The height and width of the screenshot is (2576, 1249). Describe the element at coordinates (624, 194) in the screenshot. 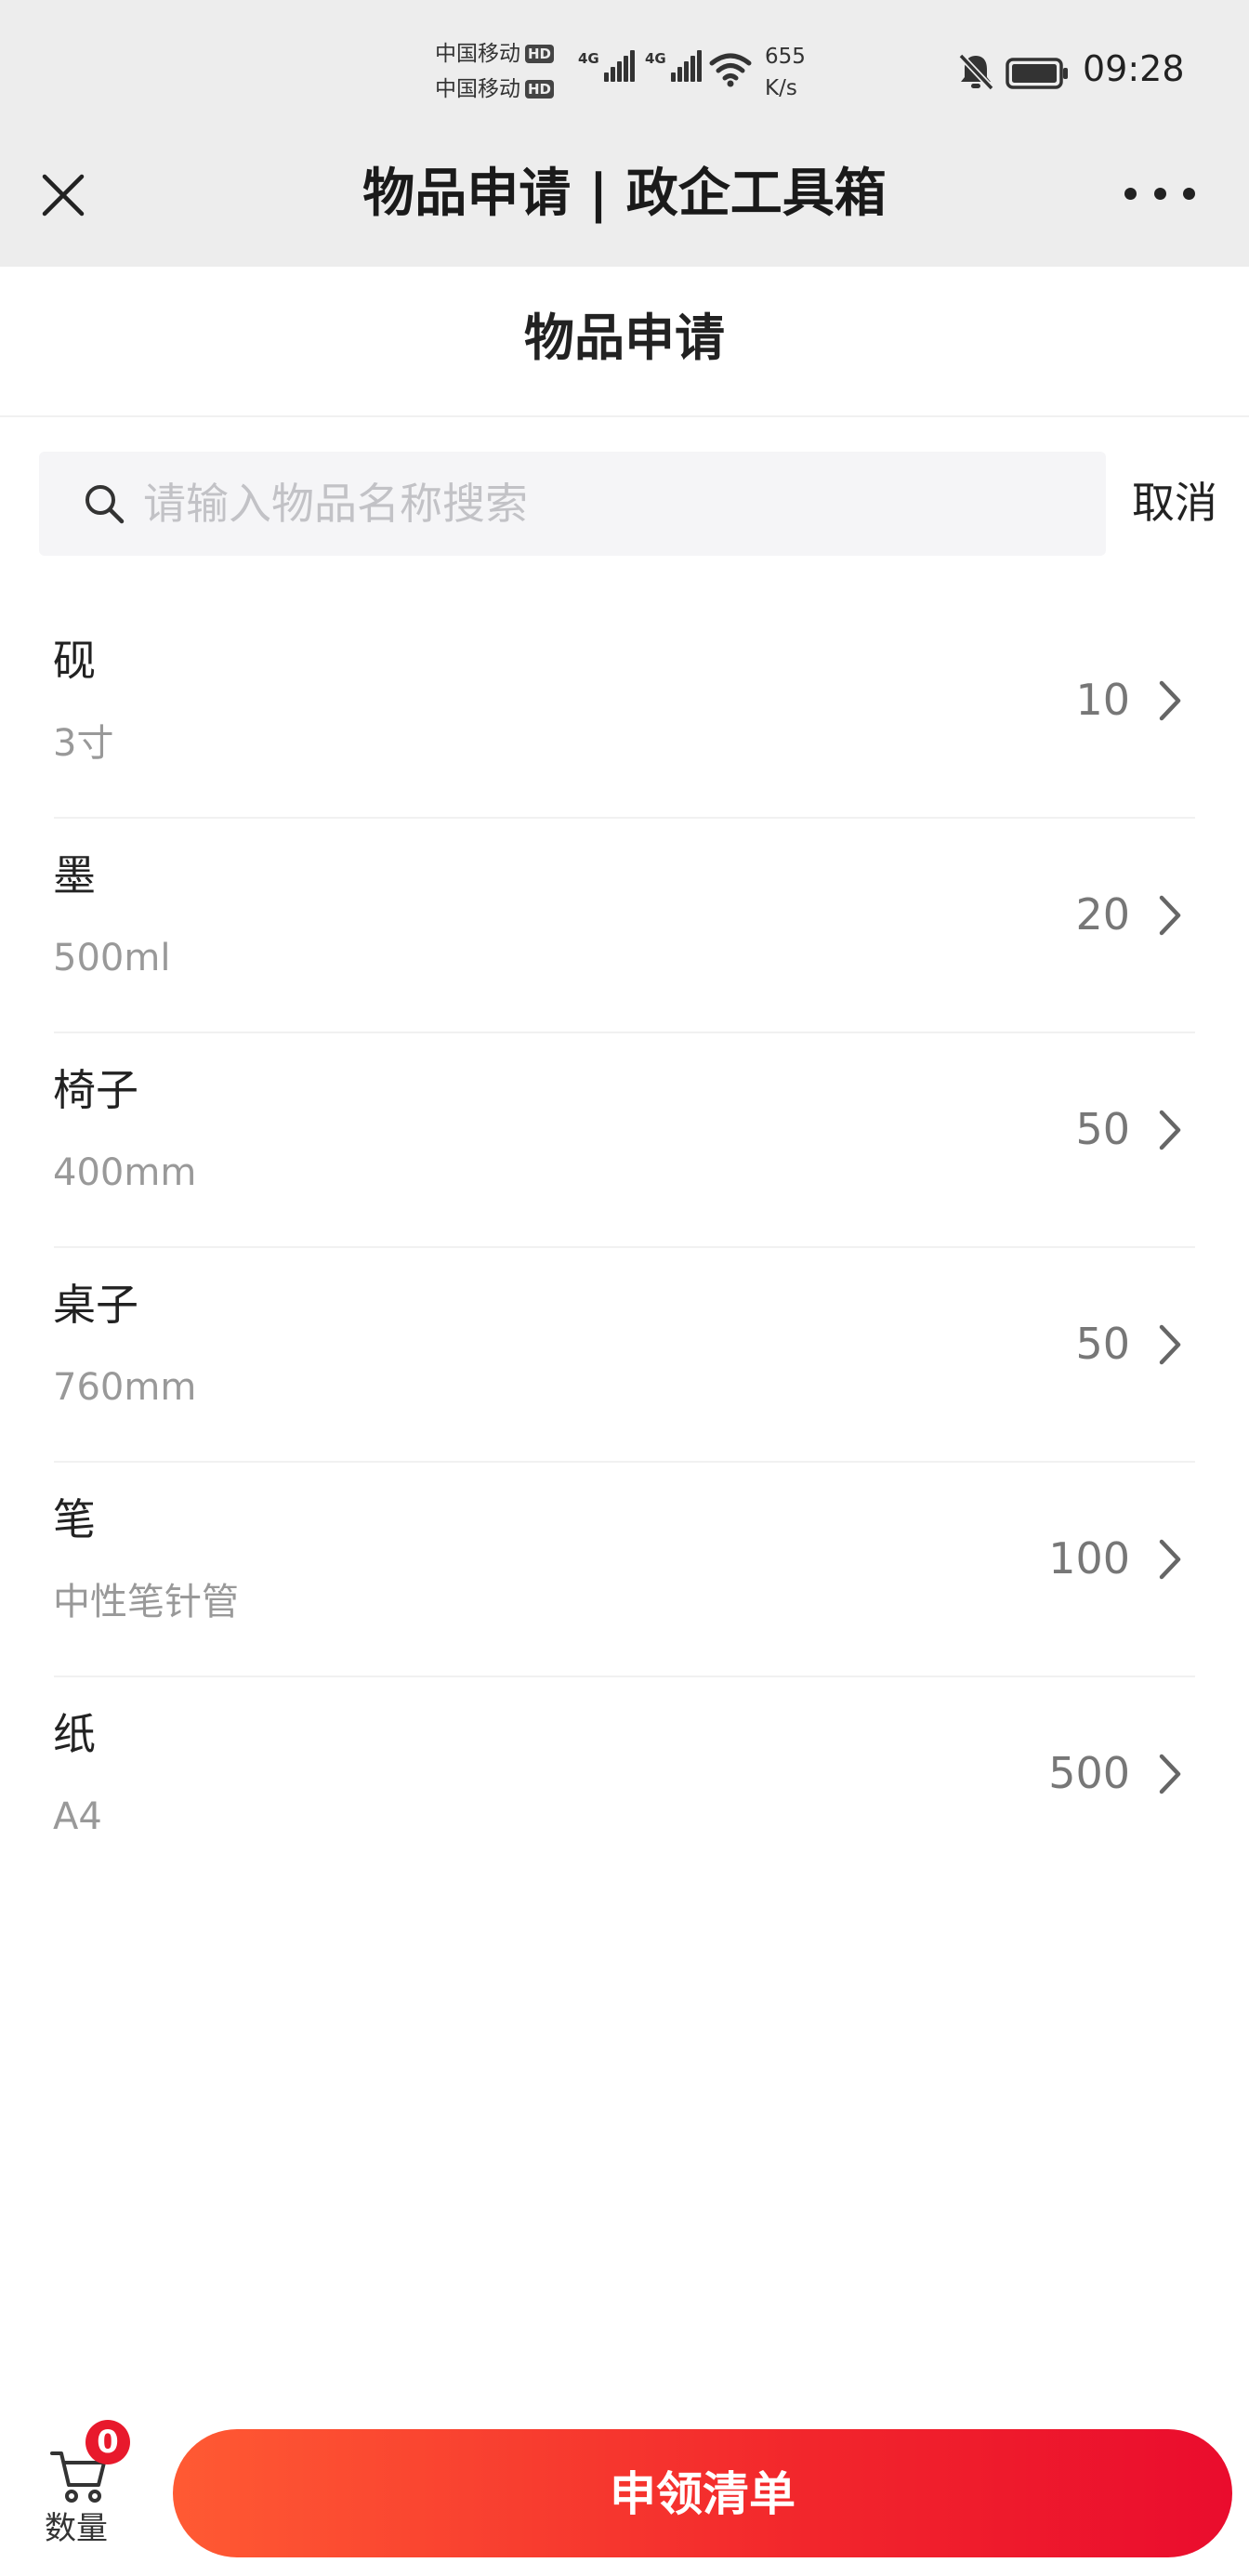

I see `titlebar-title: 物品申请 | 政企工具箱` at that location.